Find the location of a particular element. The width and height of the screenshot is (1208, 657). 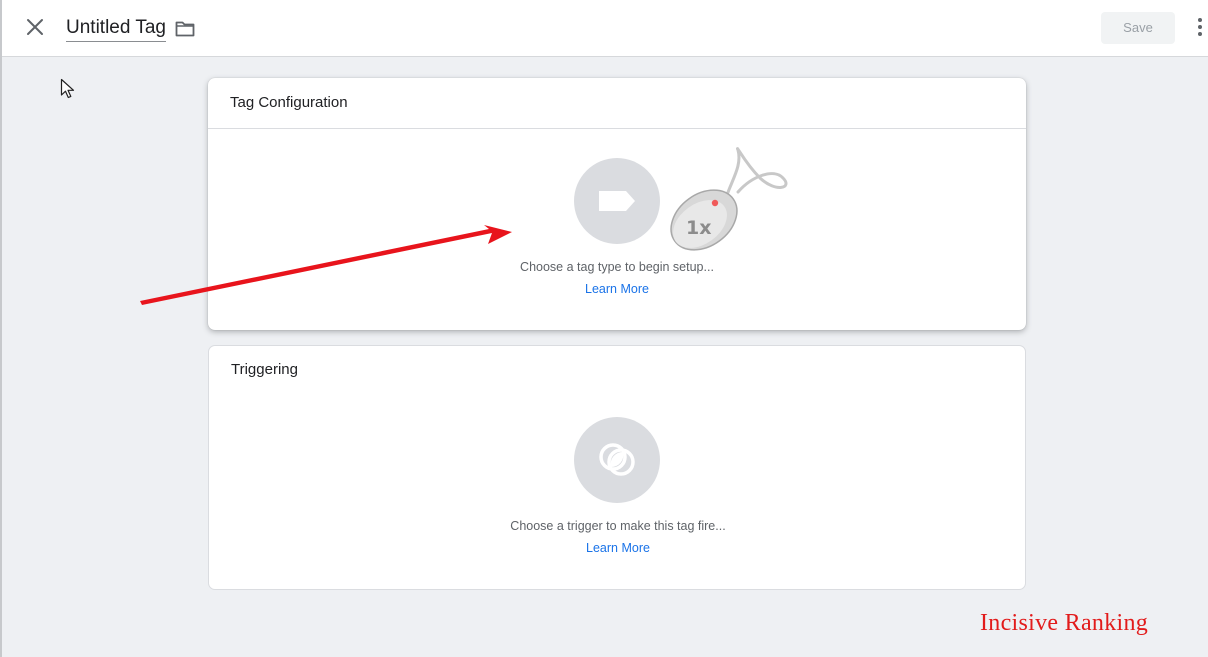

window-edge is located at coordinates (1, 328).